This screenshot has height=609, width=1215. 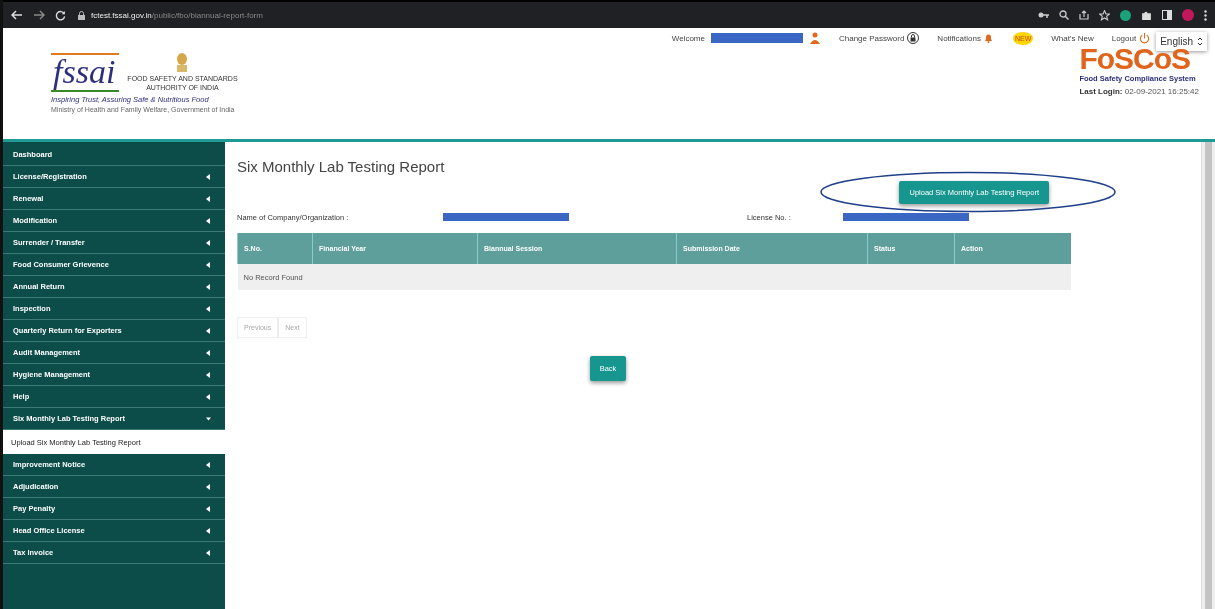 I want to click on whats-new-link: What's New, so click(x=1072, y=38).